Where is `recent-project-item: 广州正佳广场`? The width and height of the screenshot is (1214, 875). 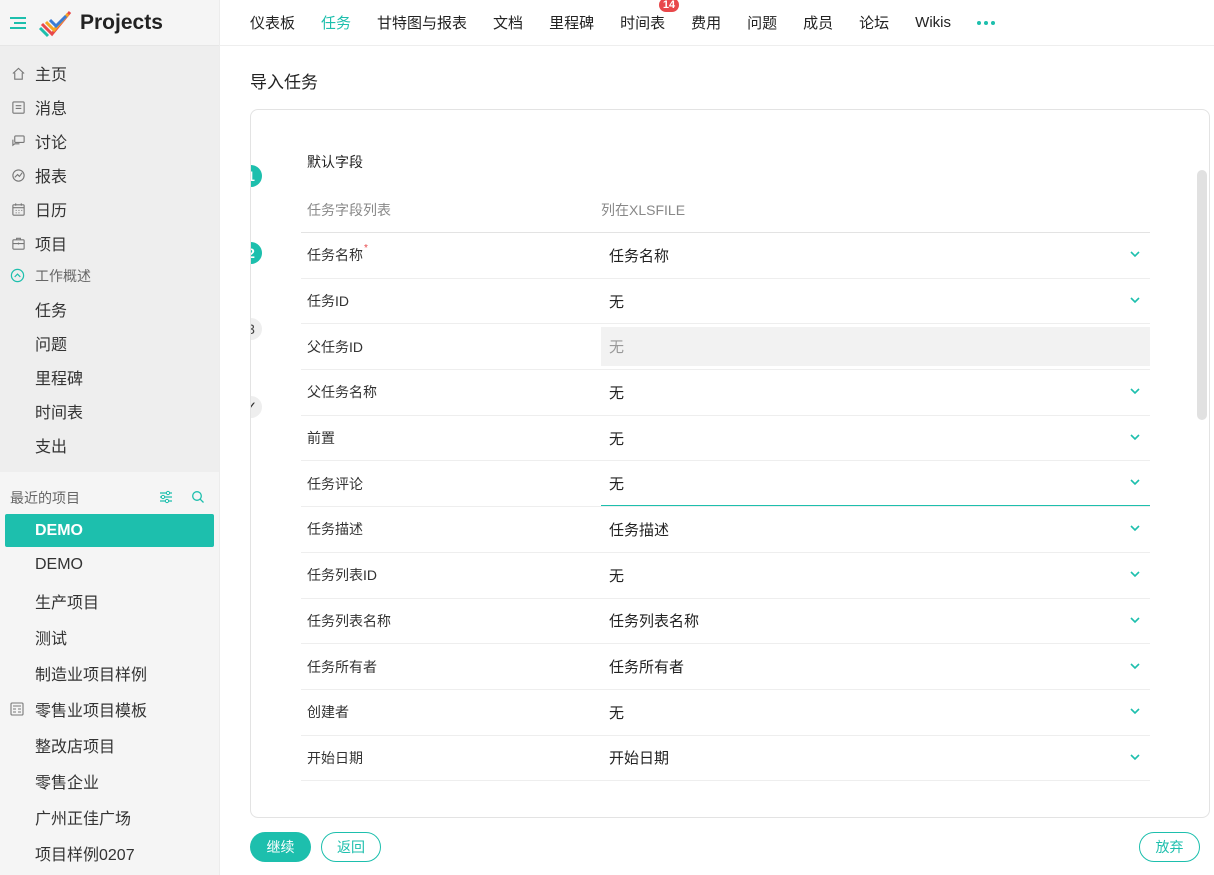 recent-project-item: 广州正佳广场 is located at coordinates (109, 817).